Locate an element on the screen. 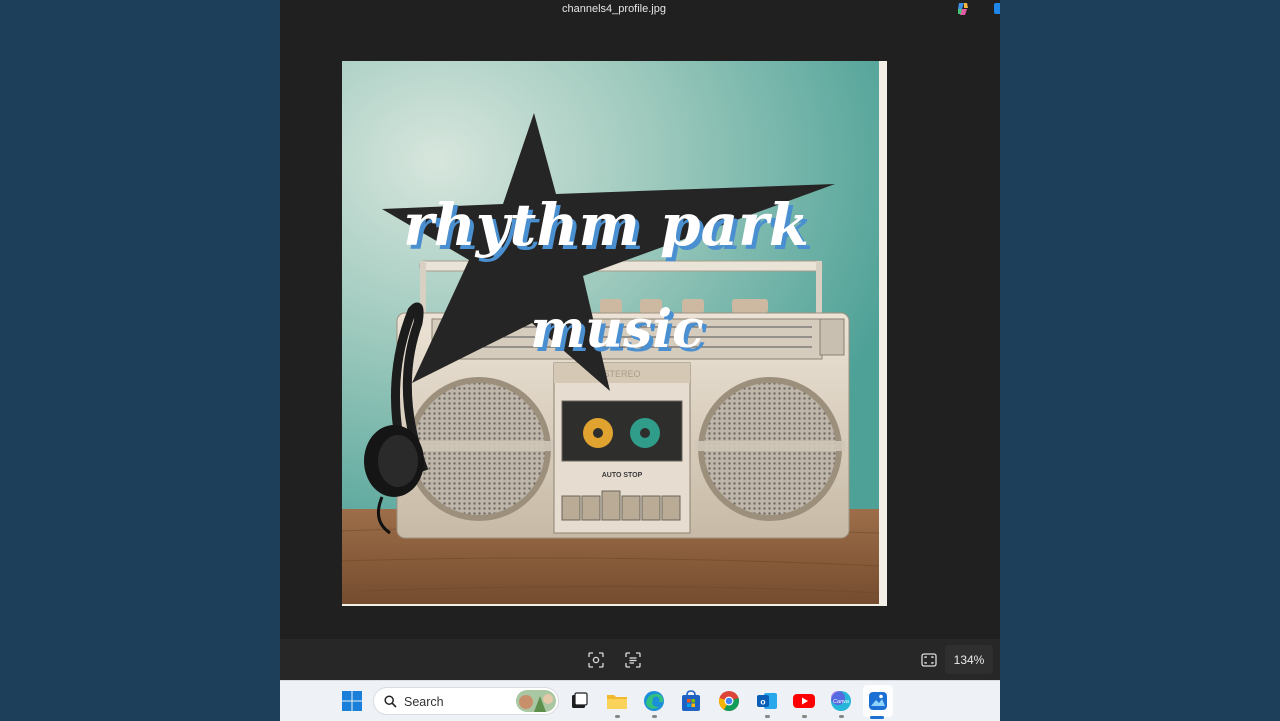 The height and width of the screenshot is (721, 1280). svg-text: Canva is located at coordinates (841, 702).